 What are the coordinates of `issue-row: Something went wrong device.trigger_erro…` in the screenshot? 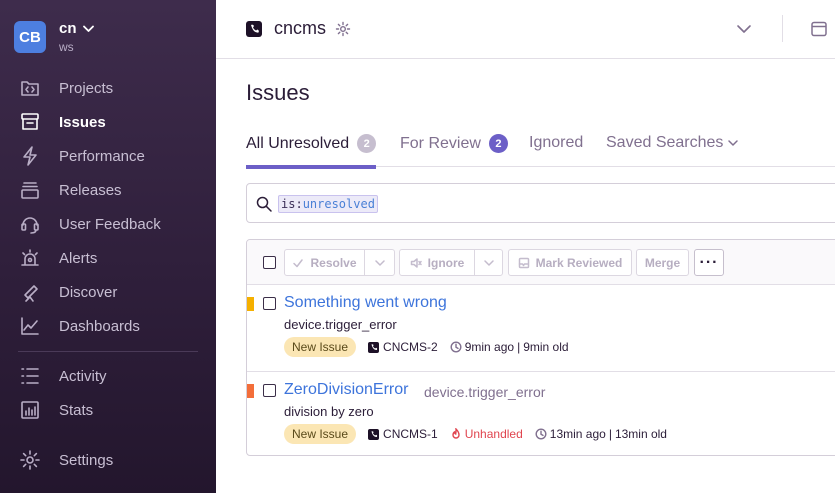 It's located at (541, 327).